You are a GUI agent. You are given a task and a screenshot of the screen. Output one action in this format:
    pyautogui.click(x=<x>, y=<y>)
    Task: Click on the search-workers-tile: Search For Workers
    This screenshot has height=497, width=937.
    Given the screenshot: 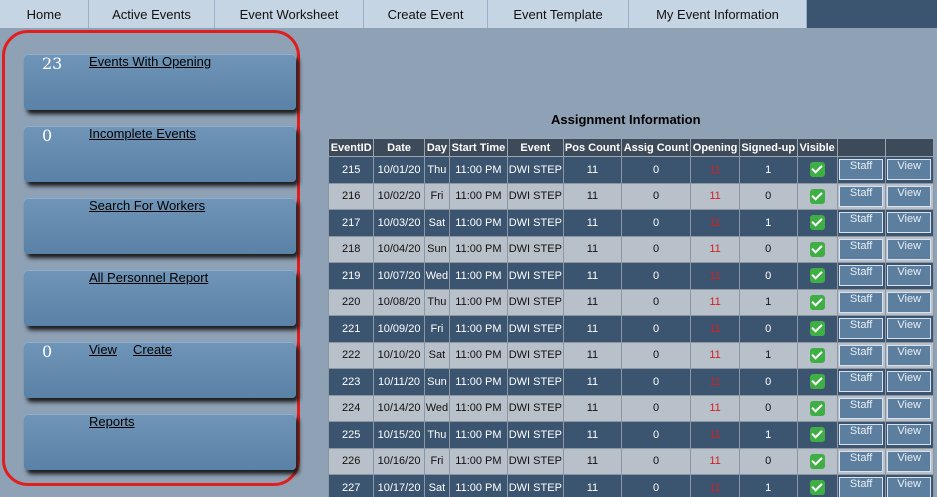 What is the action you would take?
    pyautogui.click(x=160, y=226)
    